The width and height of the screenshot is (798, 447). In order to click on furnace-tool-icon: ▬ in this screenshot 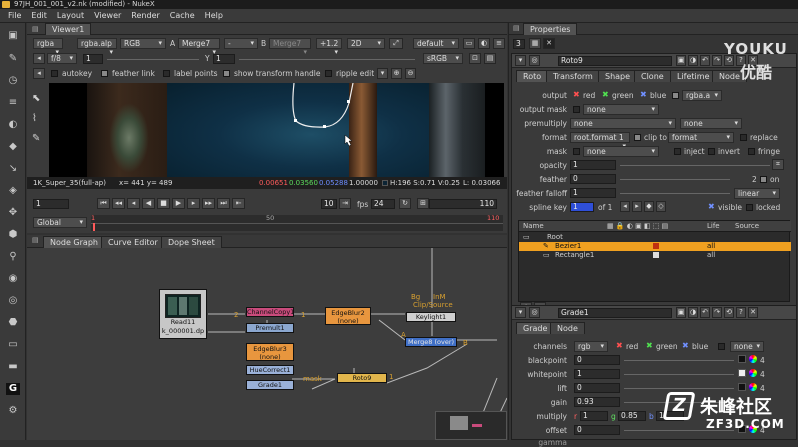, I will do `click(13, 367)`.